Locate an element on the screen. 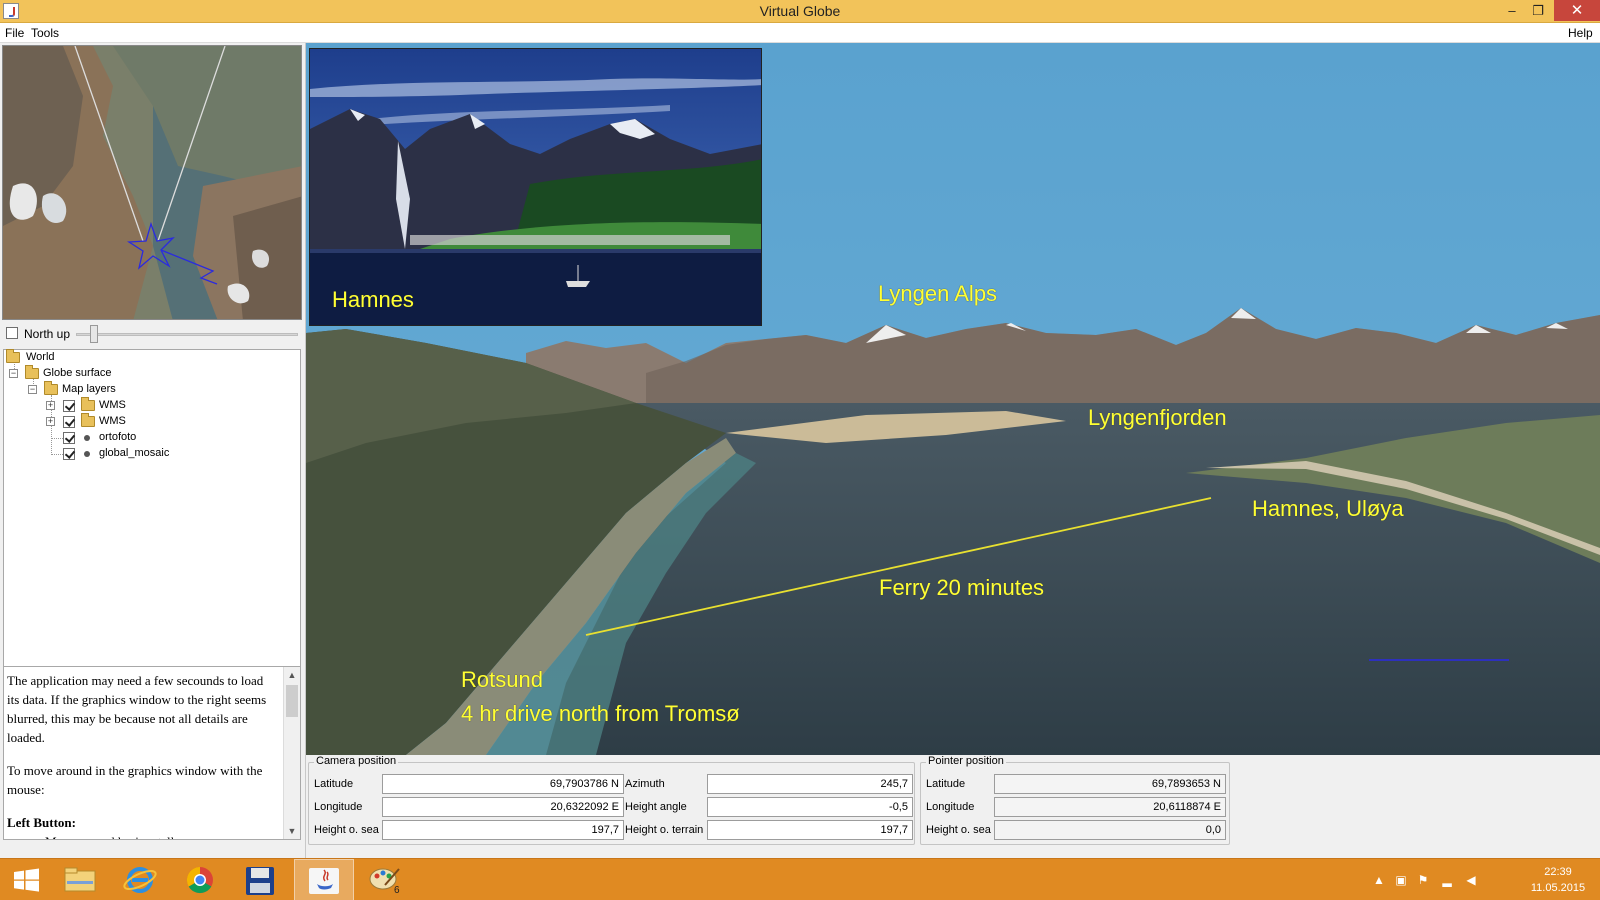 The width and height of the screenshot is (1600, 900). taskbar-internet-explorer is located at coordinates (140, 879).